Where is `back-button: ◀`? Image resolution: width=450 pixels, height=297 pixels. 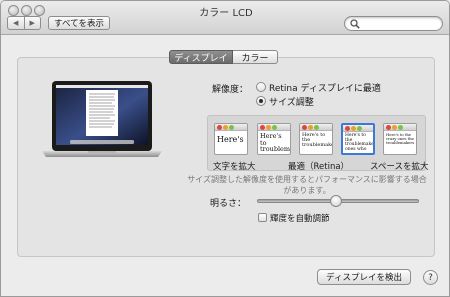
back-button: ◀ is located at coordinates (16, 23).